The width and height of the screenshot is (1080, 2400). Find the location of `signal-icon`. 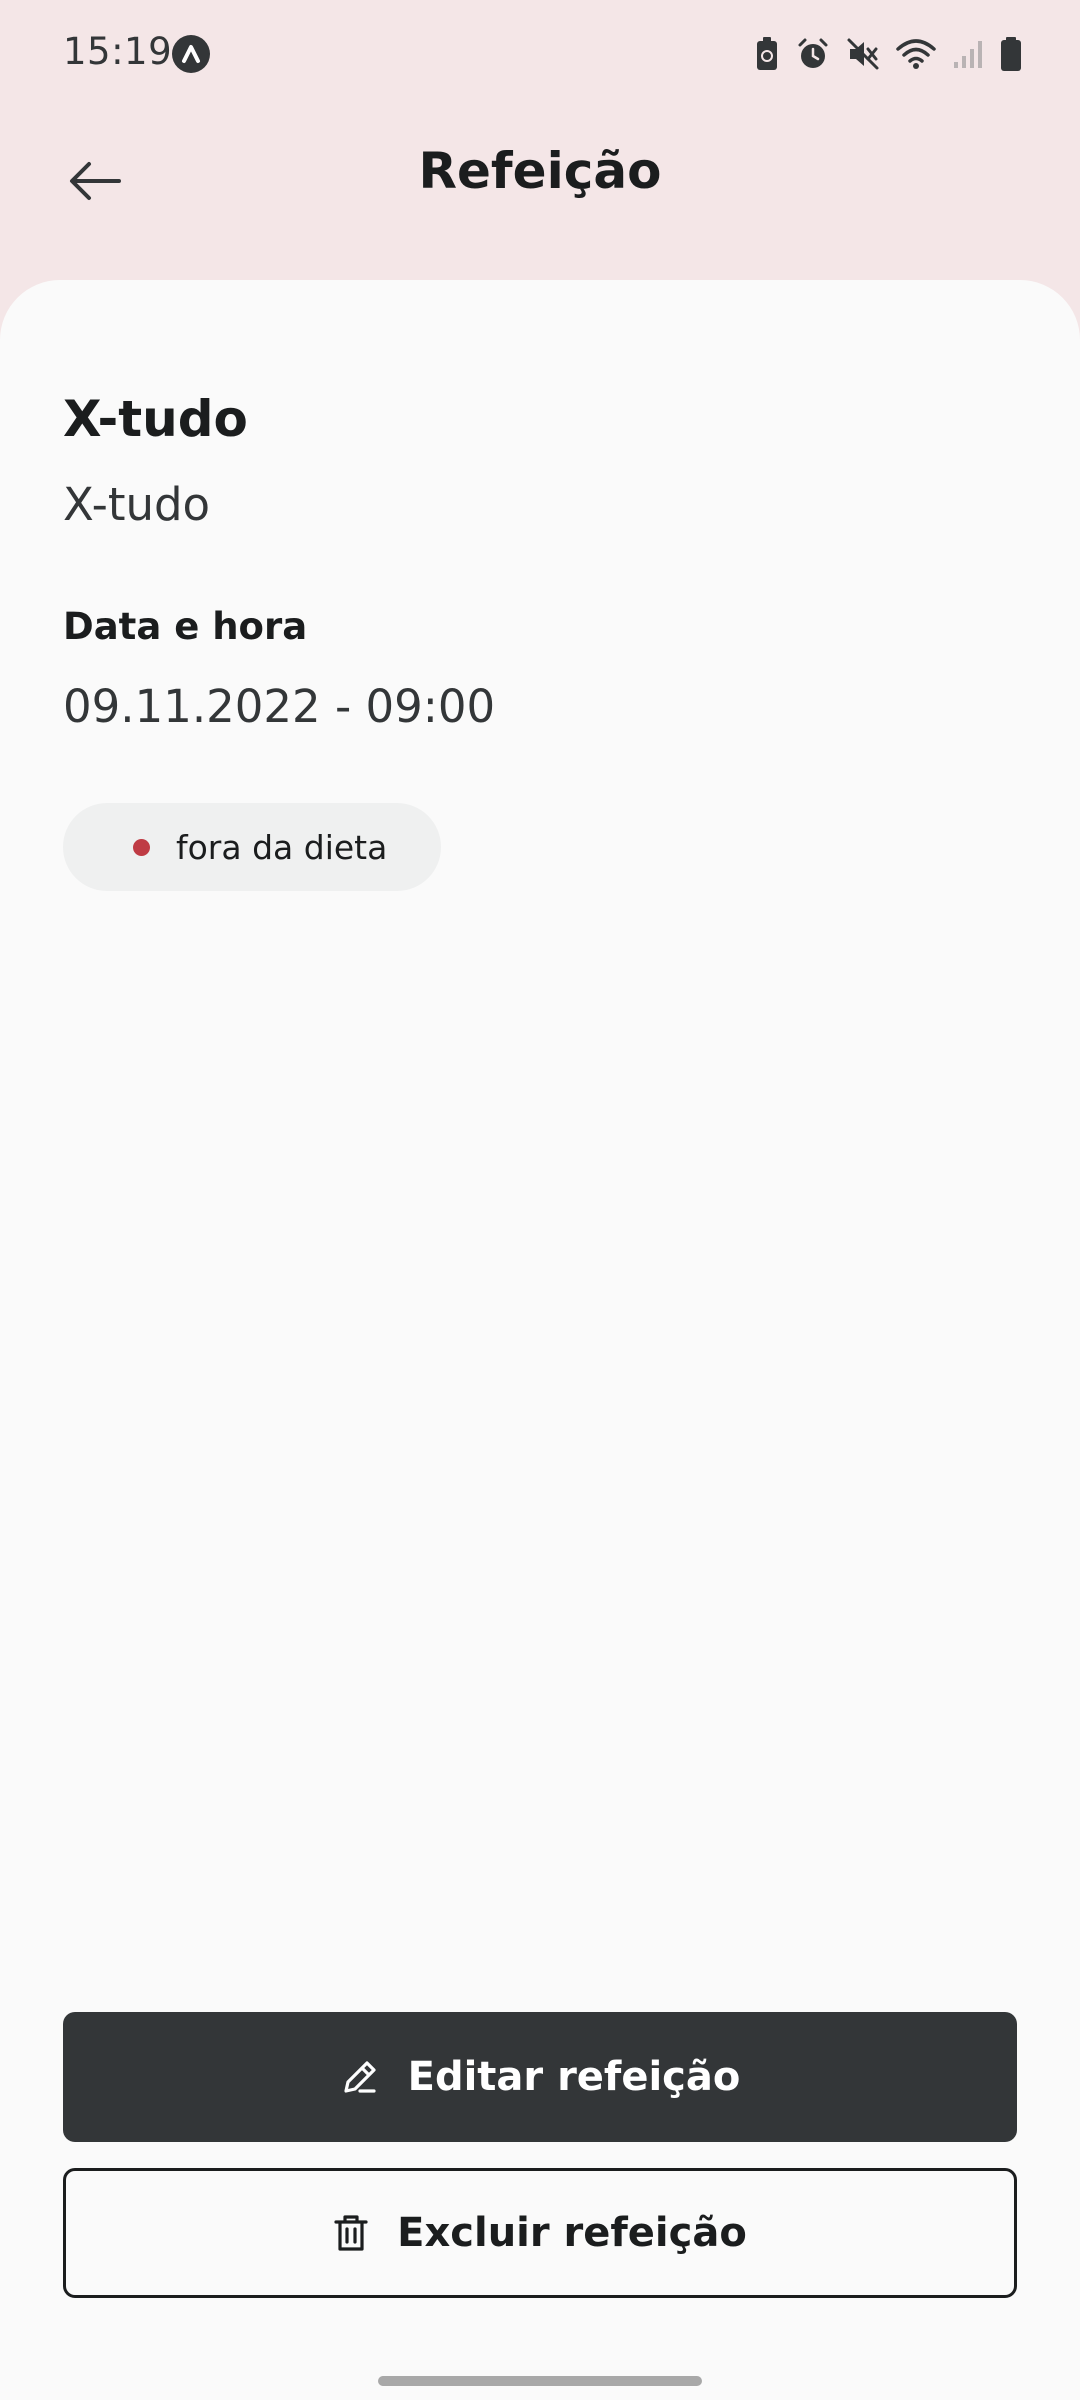

signal-icon is located at coordinates (968, 54).